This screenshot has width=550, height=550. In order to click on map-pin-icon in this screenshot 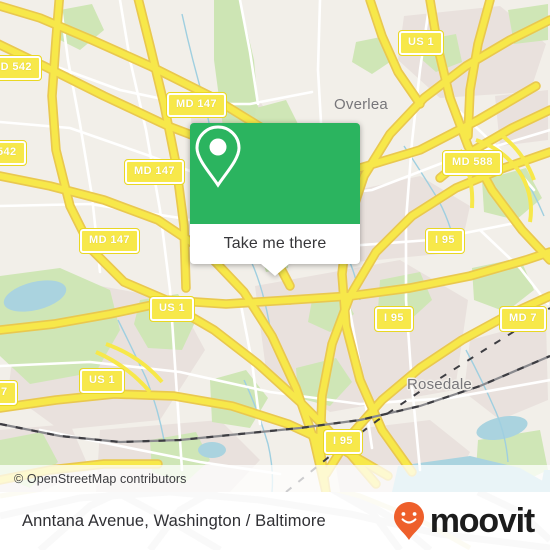, I will do `click(218, 156)`.